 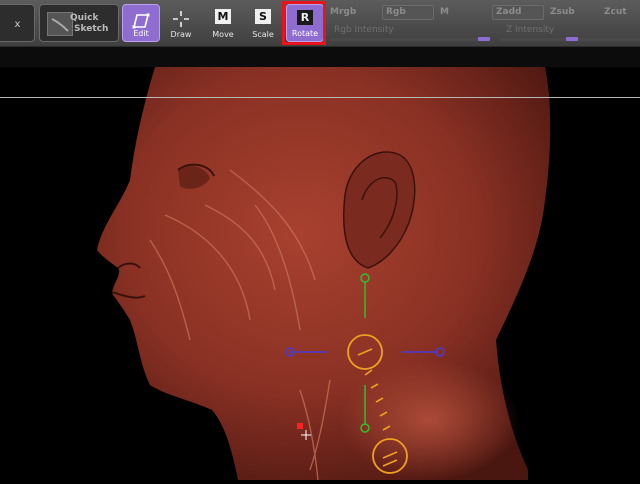 I want to click on quick-sketch-label-1: Quick, so click(x=84, y=18).